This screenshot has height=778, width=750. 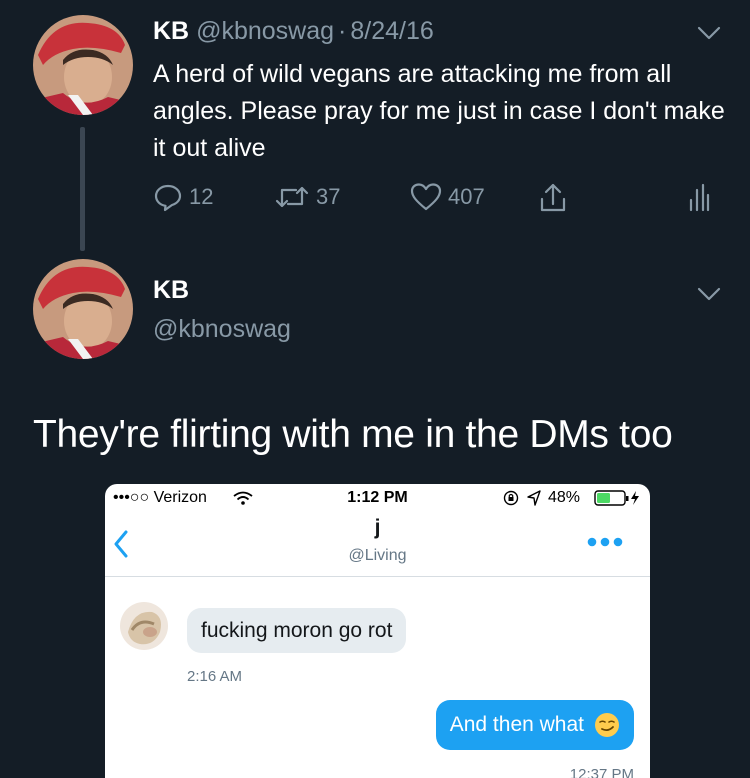 I want to click on more-options-icon, so click(x=605, y=542).